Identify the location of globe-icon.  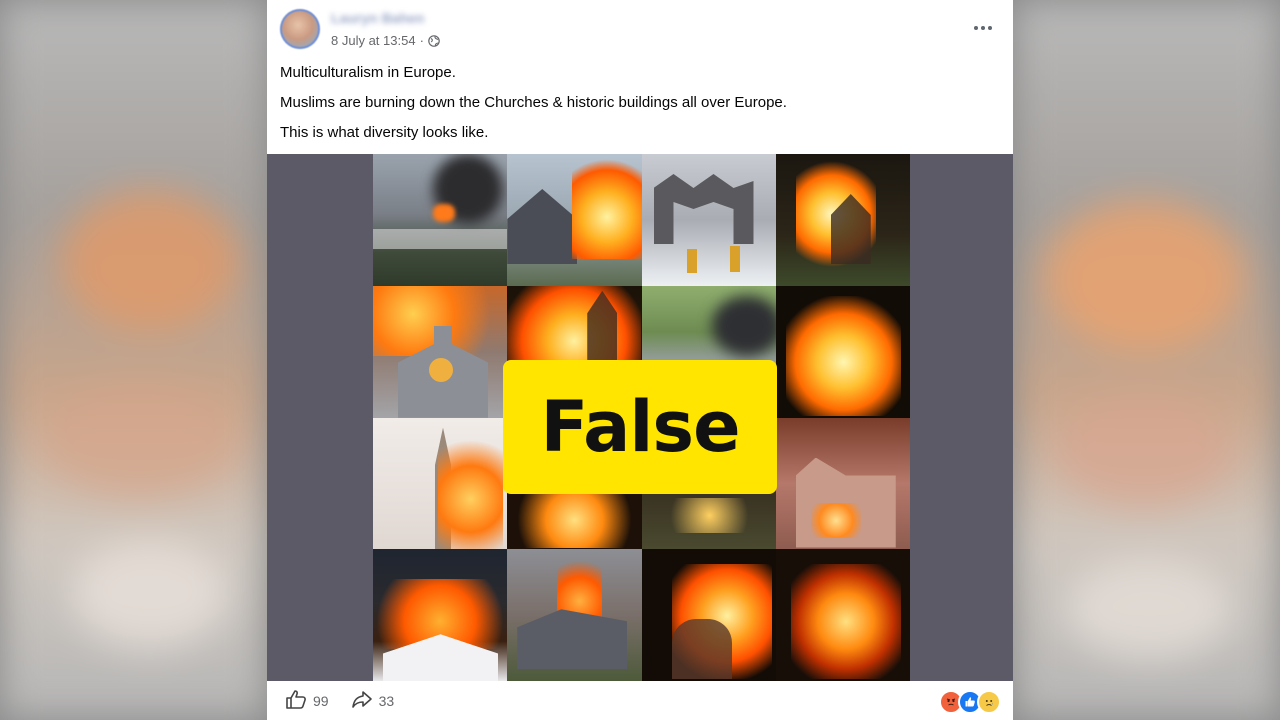
(434, 40).